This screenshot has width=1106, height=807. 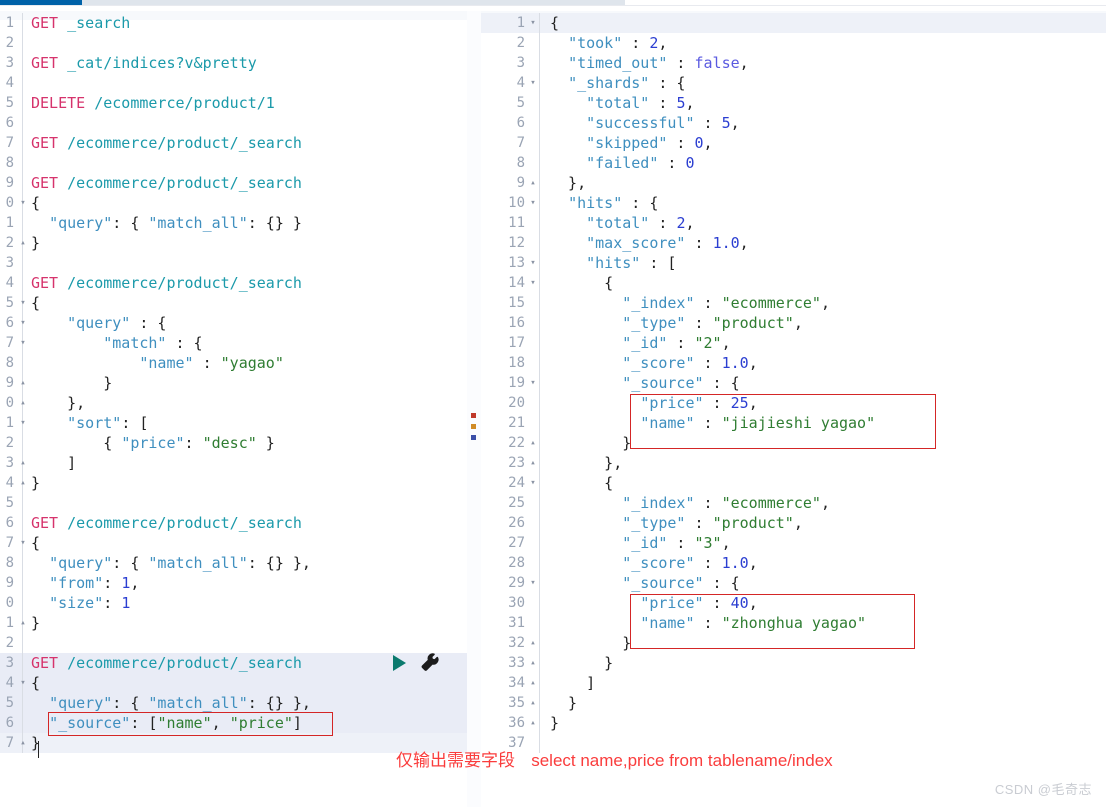 I want to click on editor-line: 10 ▾ "hits" : {, so click(x=793, y=203).